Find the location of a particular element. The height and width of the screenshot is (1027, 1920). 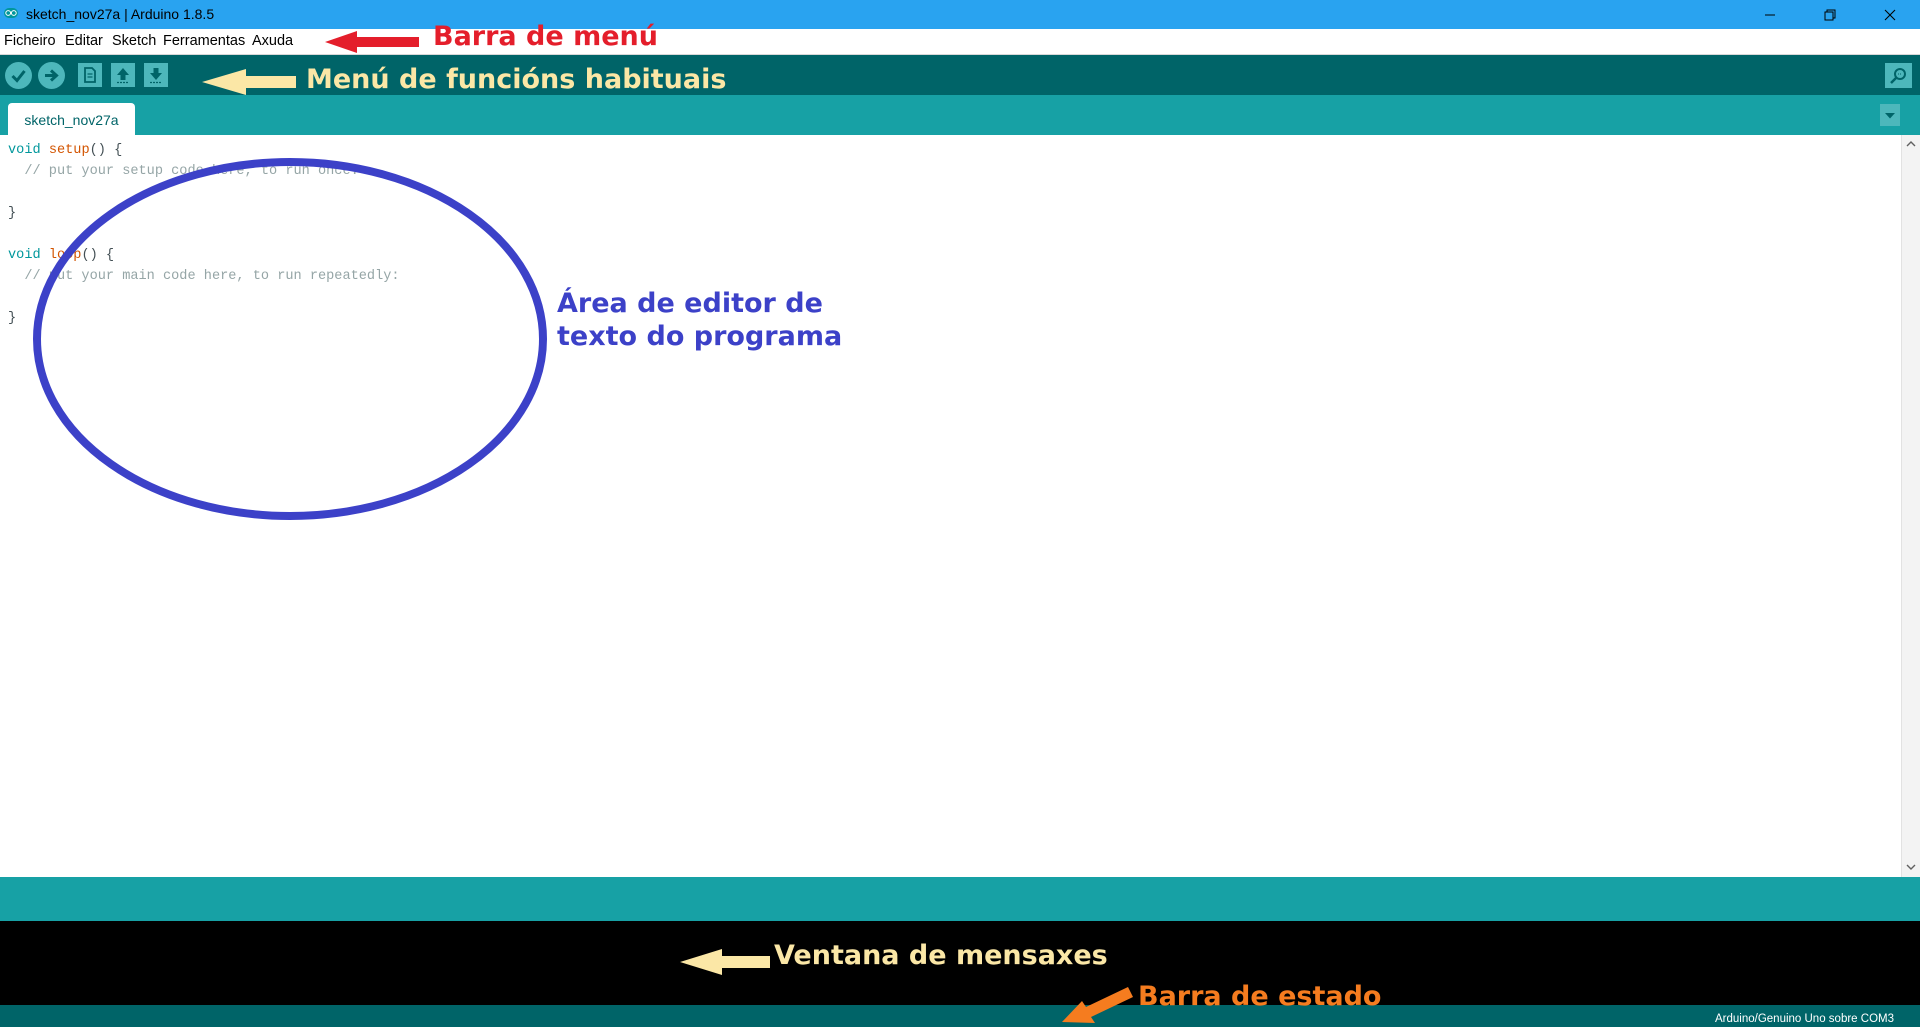

board-port-status: Arduino/Genuino Uno sobre COM3 is located at coordinates (1804, 1019).